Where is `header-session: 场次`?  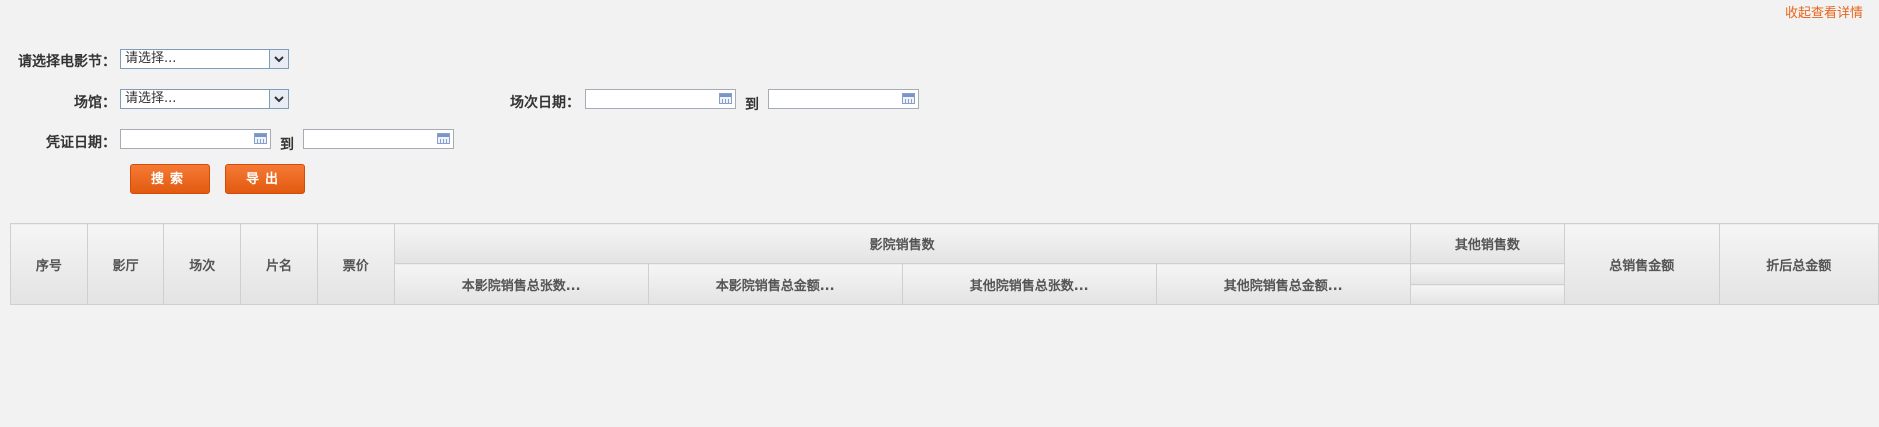
header-session: 场次 is located at coordinates (202, 264).